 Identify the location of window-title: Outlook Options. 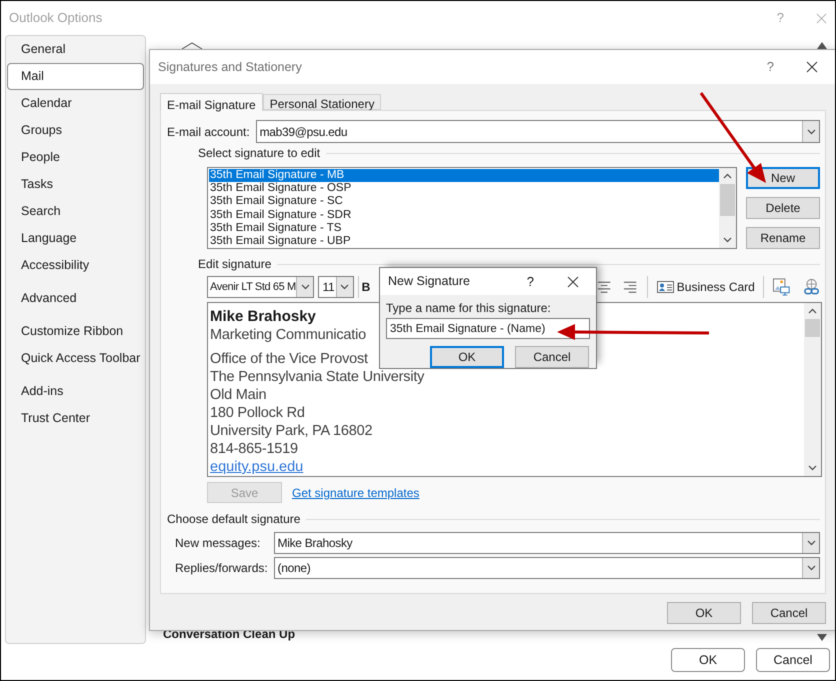
(56, 18).